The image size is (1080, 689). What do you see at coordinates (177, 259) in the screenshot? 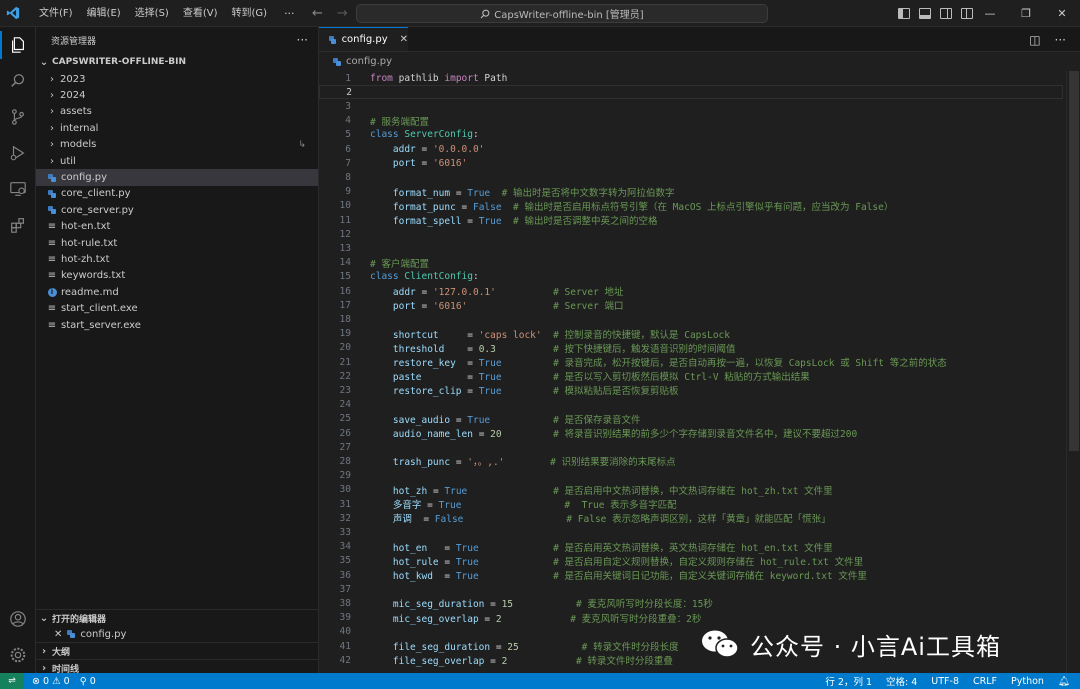
I see `tree-item-hot-zh-txt: ≡ hot-zh.txt` at bounding box center [177, 259].